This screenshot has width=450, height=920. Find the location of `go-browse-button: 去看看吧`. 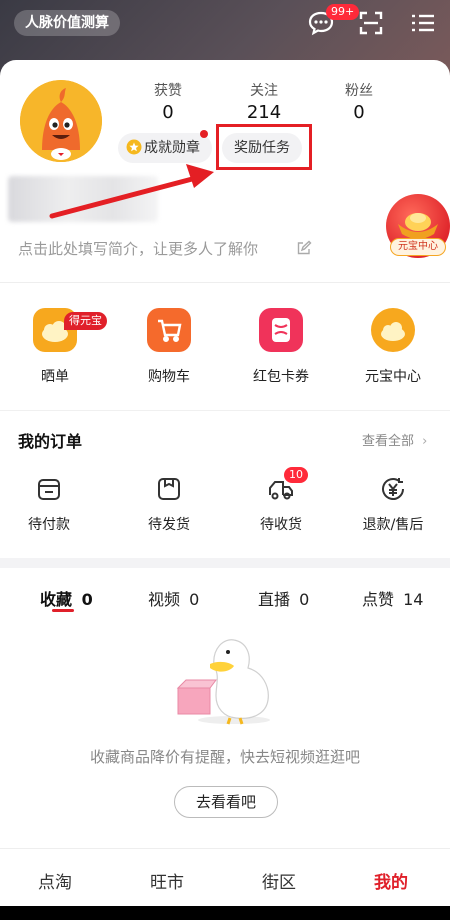

go-browse-button: 去看看吧 is located at coordinates (226, 802).